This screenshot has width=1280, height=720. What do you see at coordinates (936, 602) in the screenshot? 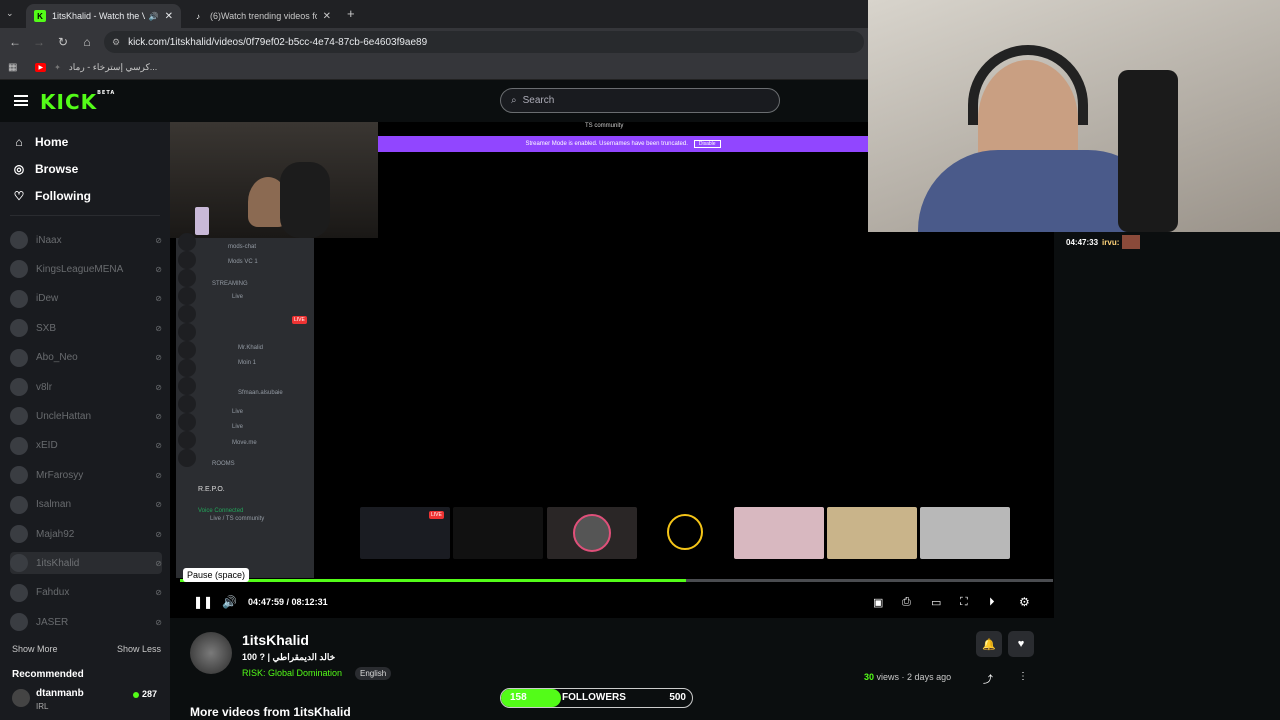
I see `theater-mode-icon: ▭` at bounding box center [936, 602].